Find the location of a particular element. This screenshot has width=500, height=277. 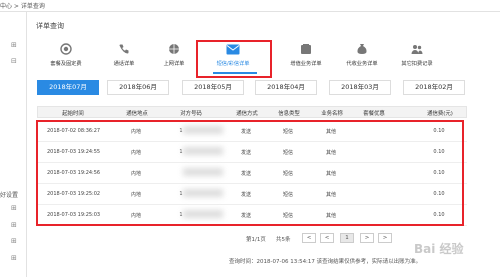

top-bar: 中心 > 详单查询 is located at coordinates (250, 6).